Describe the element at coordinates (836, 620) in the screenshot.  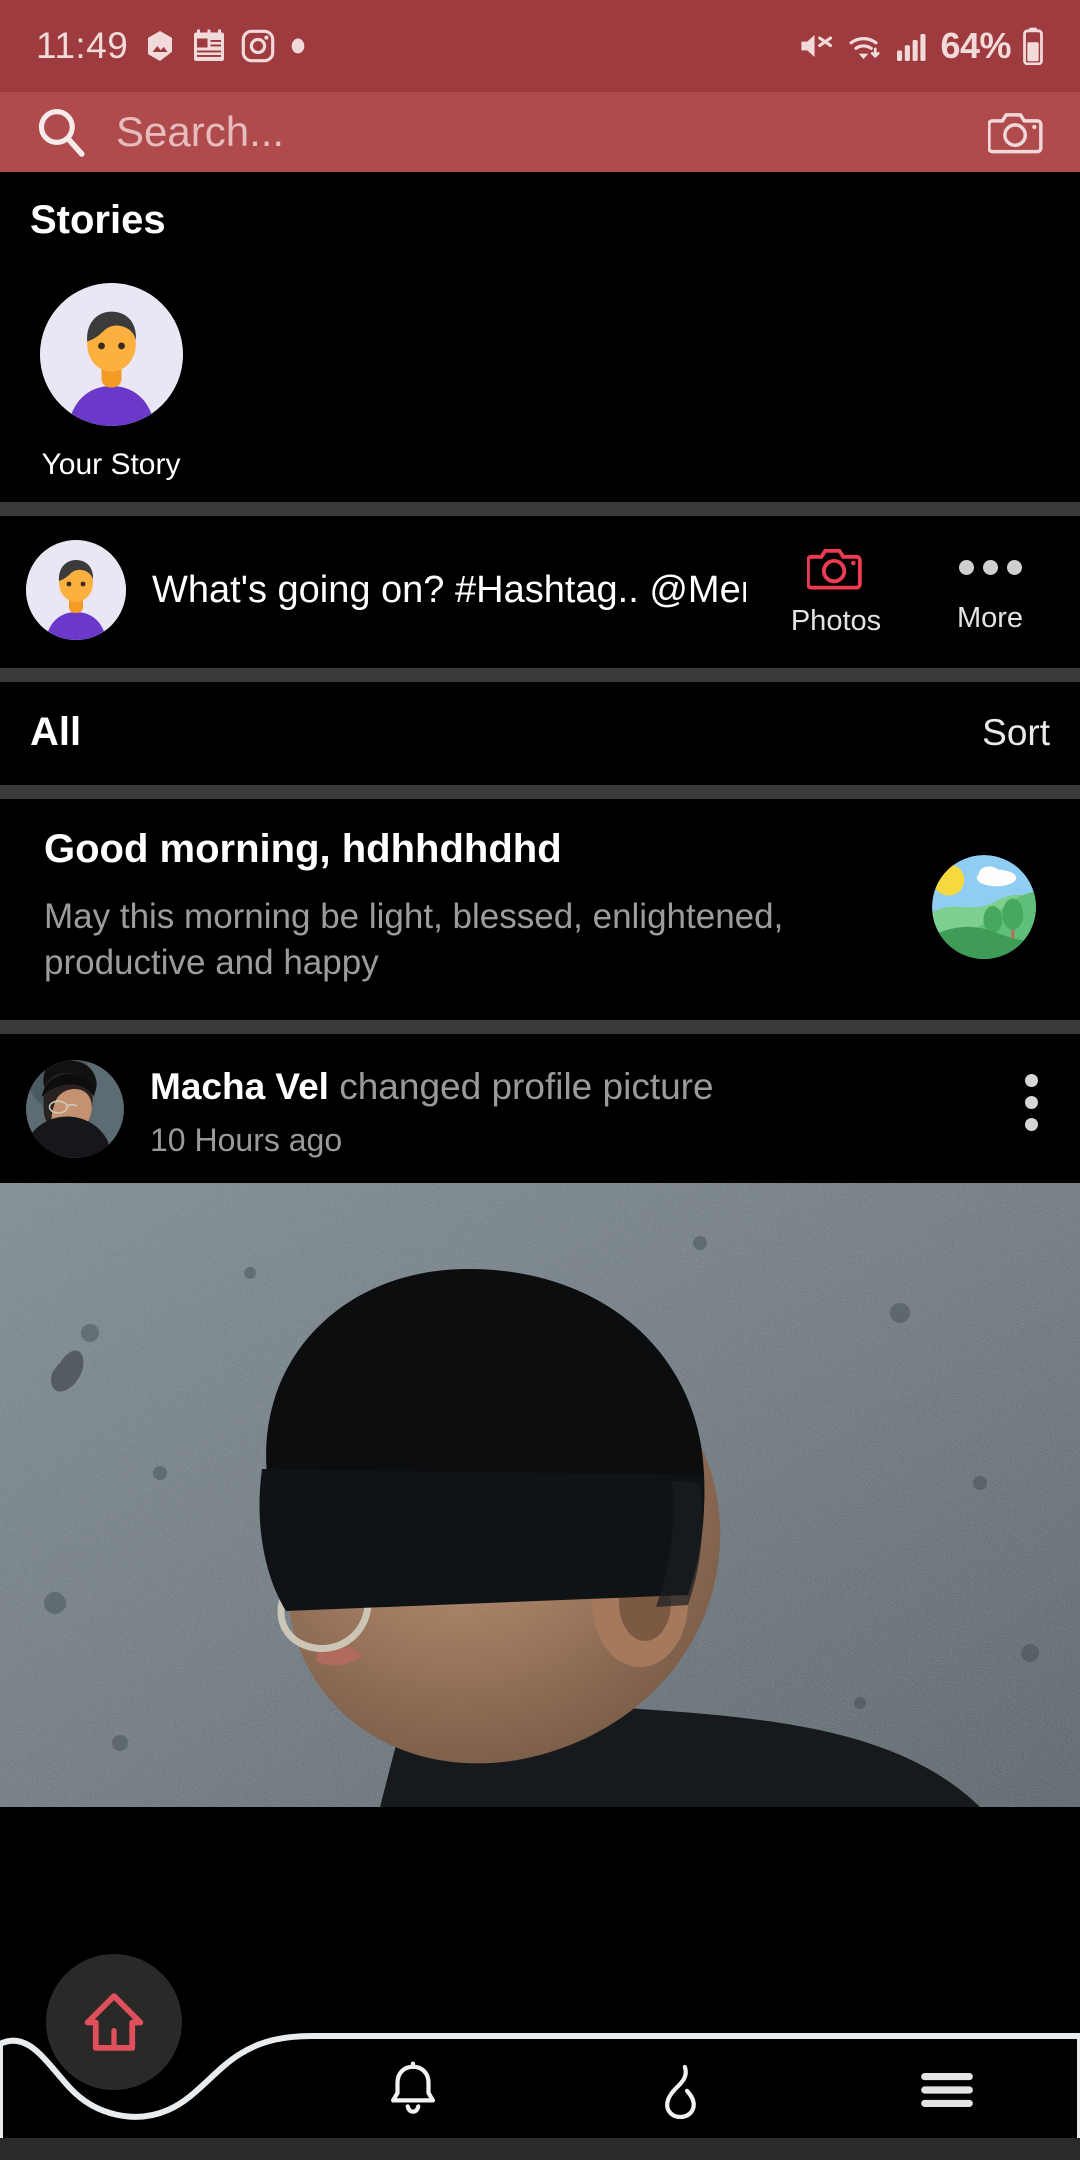
I see `compose-photos-label: Photos` at that location.